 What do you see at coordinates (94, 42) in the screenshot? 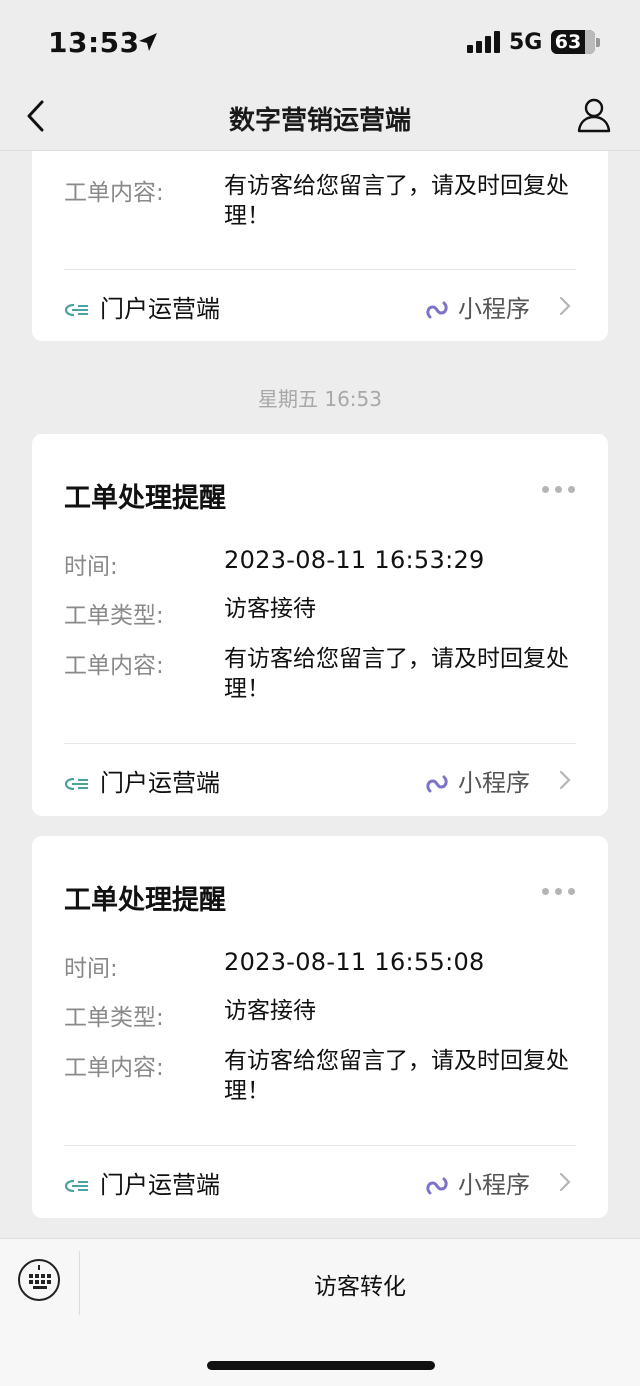
I see `status-time: 13:53` at bounding box center [94, 42].